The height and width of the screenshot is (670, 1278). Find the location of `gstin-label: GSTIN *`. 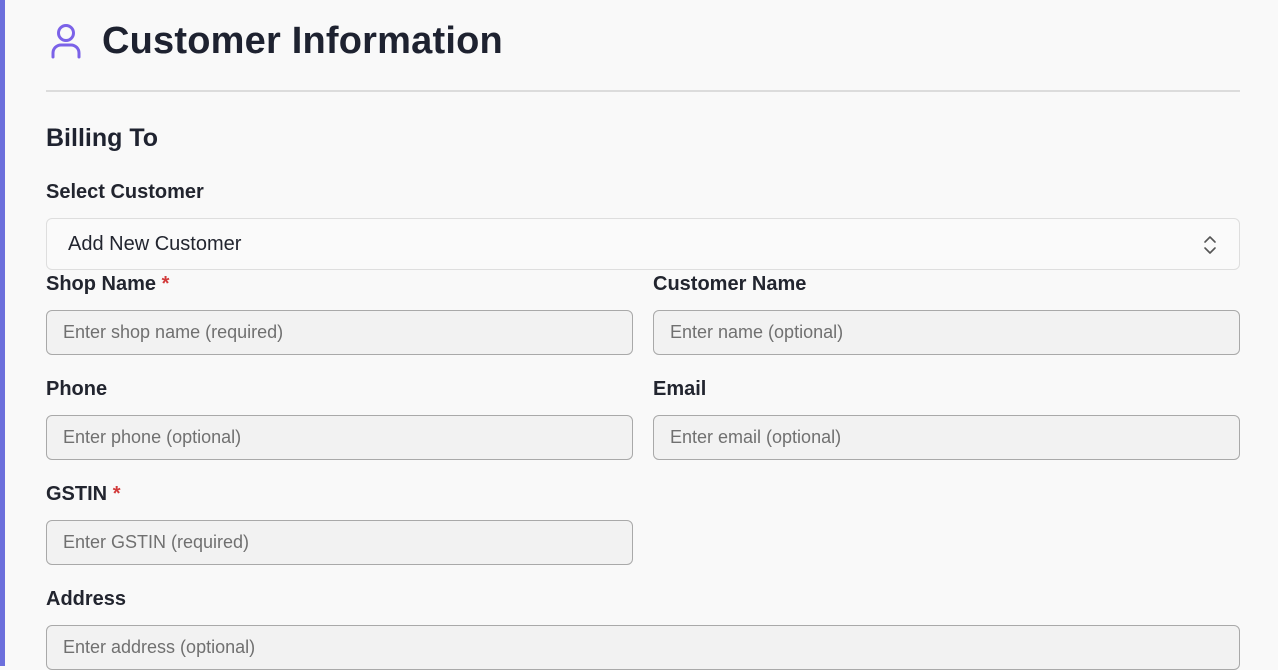

gstin-label: GSTIN * is located at coordinates (83, 494).